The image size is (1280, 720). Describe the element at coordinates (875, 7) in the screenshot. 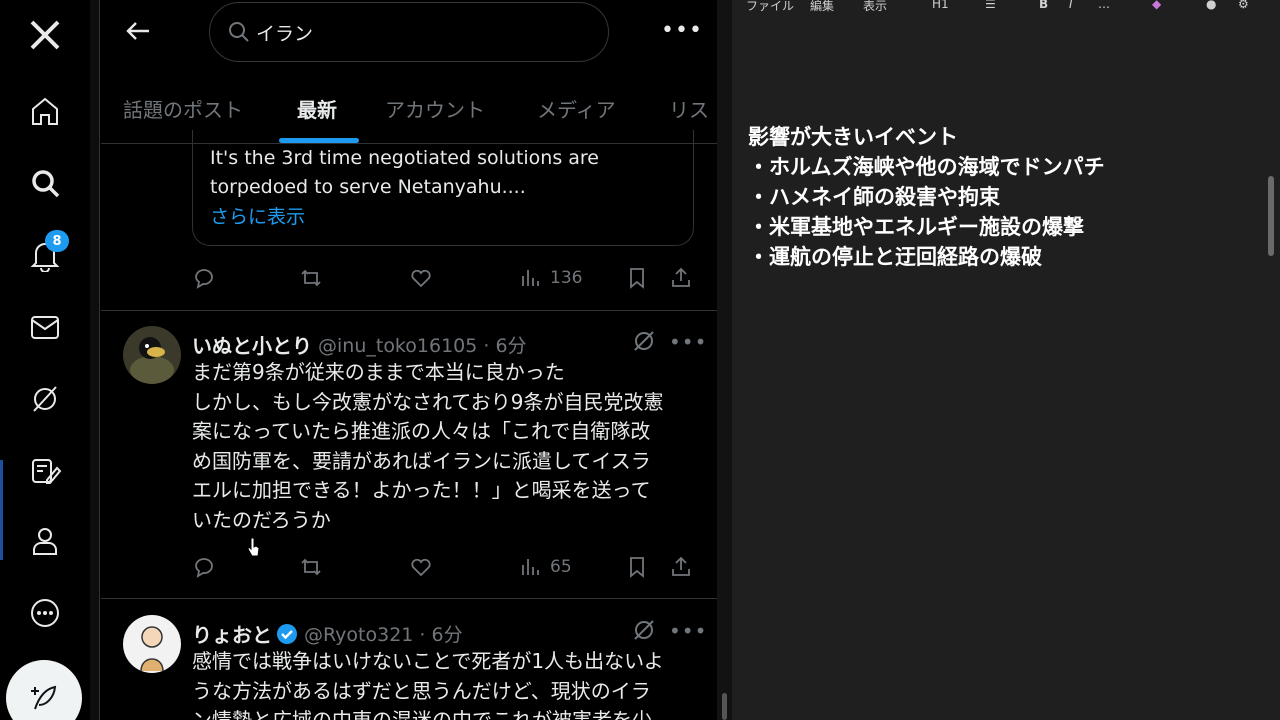

I see `menu-view: 表示` at that location.